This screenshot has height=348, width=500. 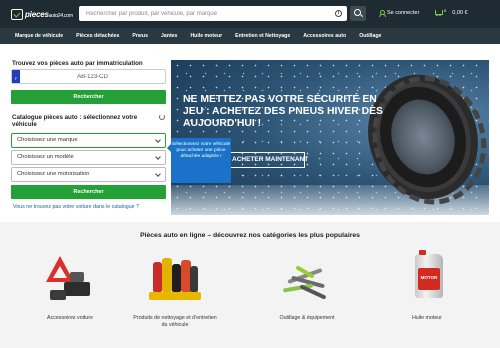 What do you see at coordinates (370, 36) in the screenshot?
I see `nav-item-tools: Outillage` at bounding box center [370, 36].